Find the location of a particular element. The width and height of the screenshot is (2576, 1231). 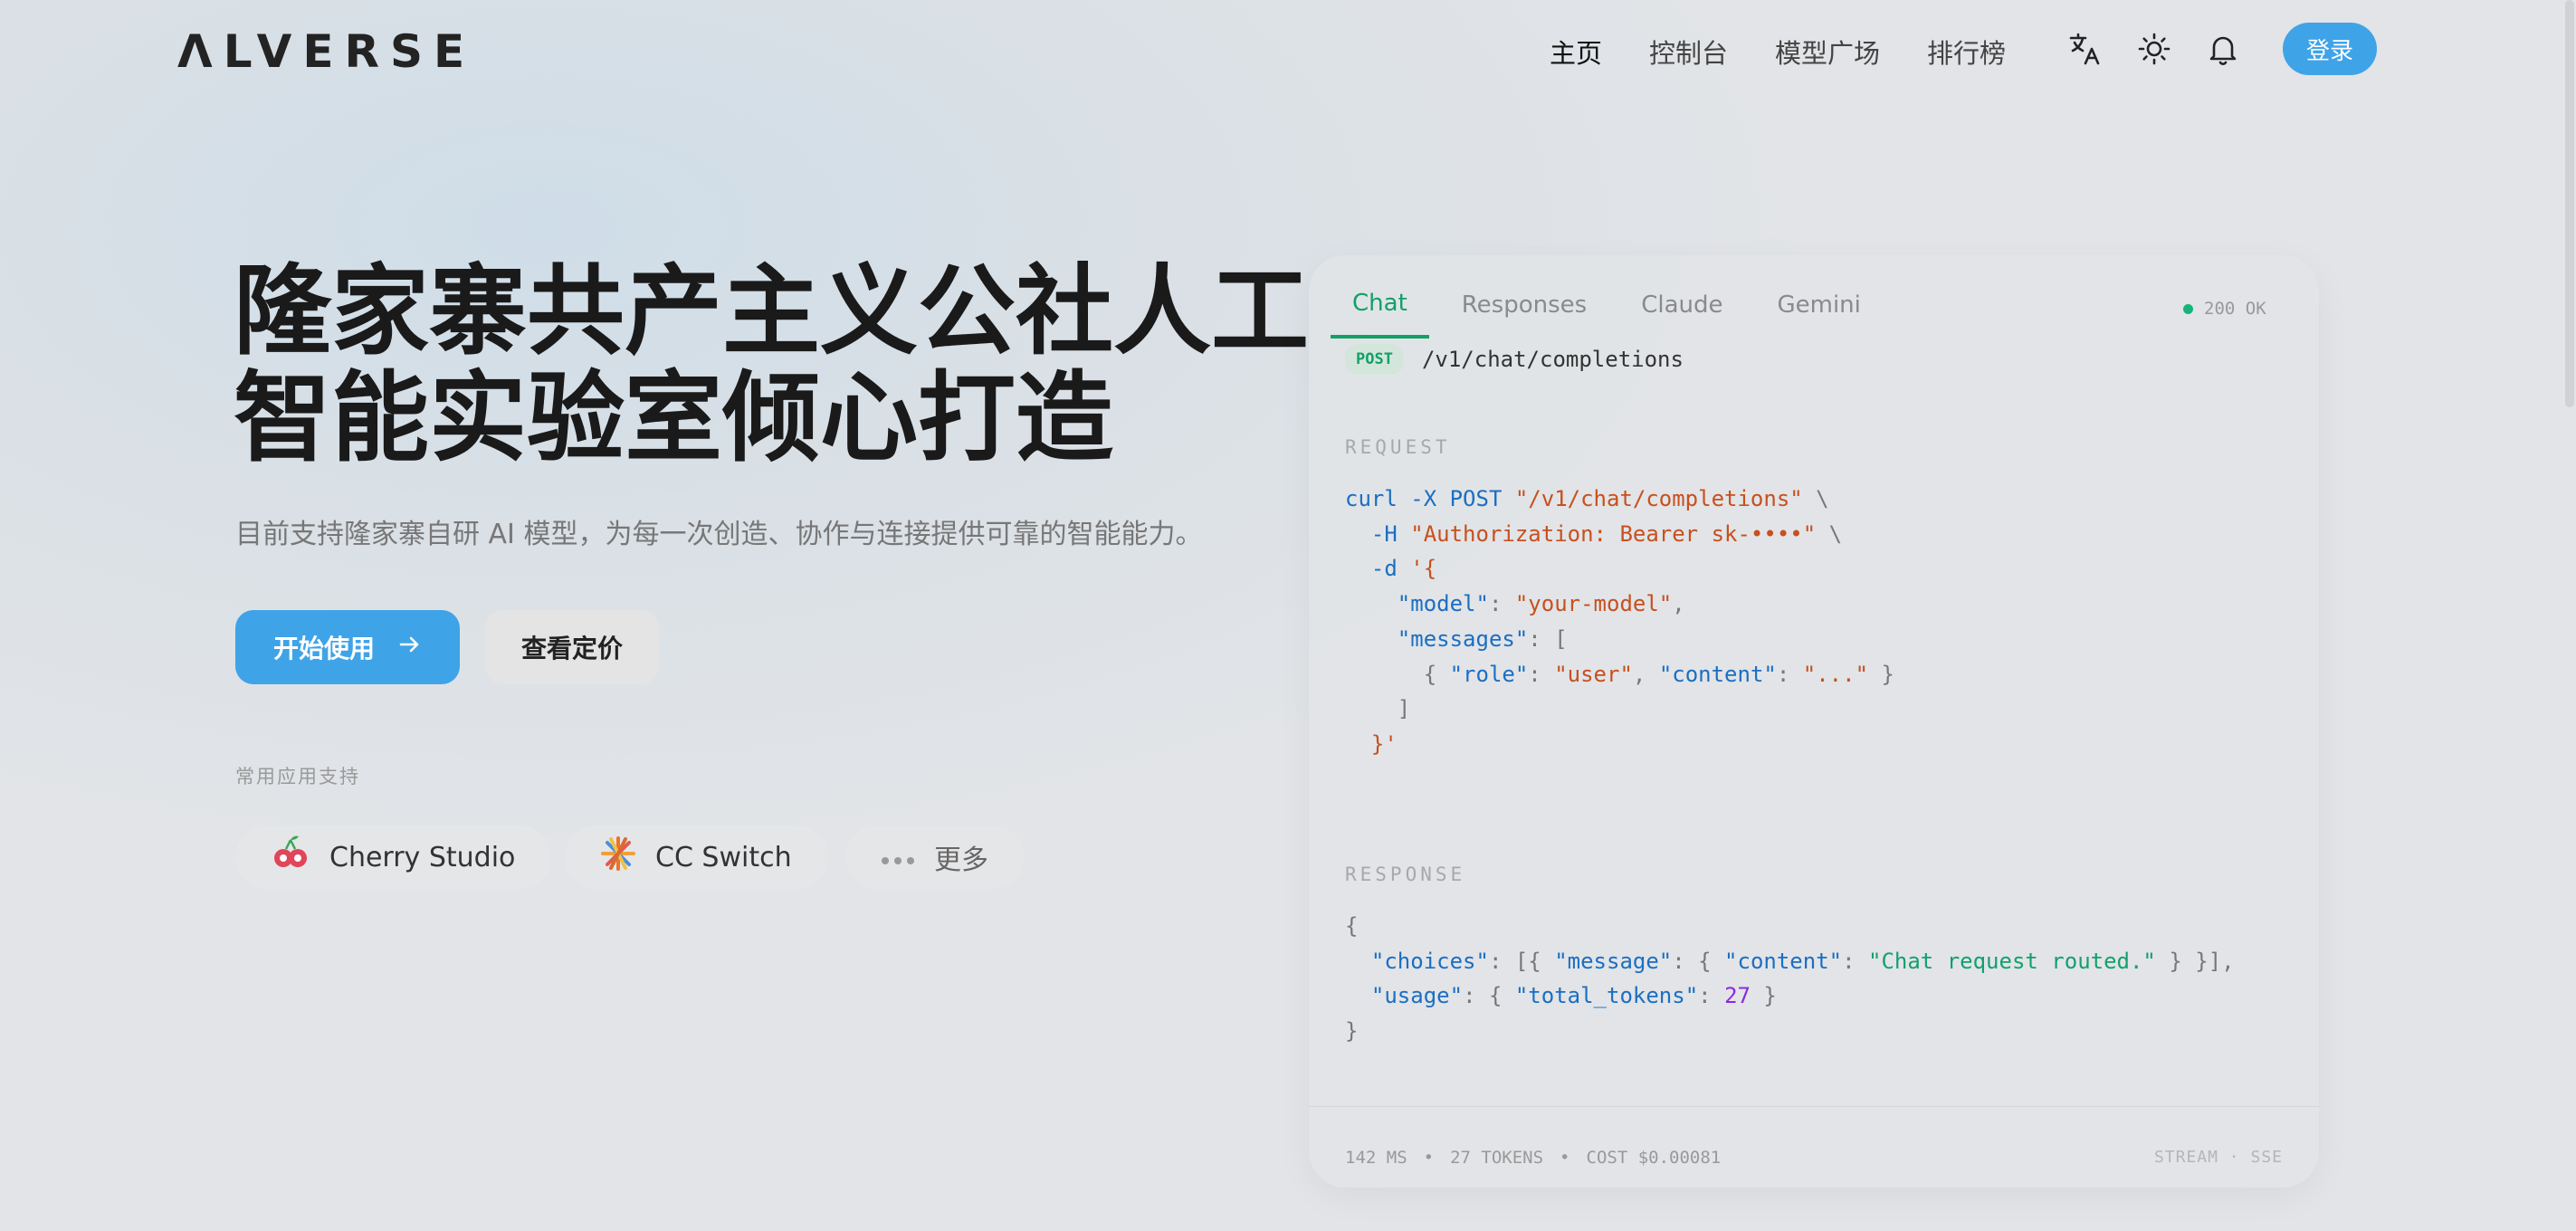

panel-footer-stats: 142 MS • 27 TOKENS • COST $0.00081 is located at coordinates (1533, 1158).